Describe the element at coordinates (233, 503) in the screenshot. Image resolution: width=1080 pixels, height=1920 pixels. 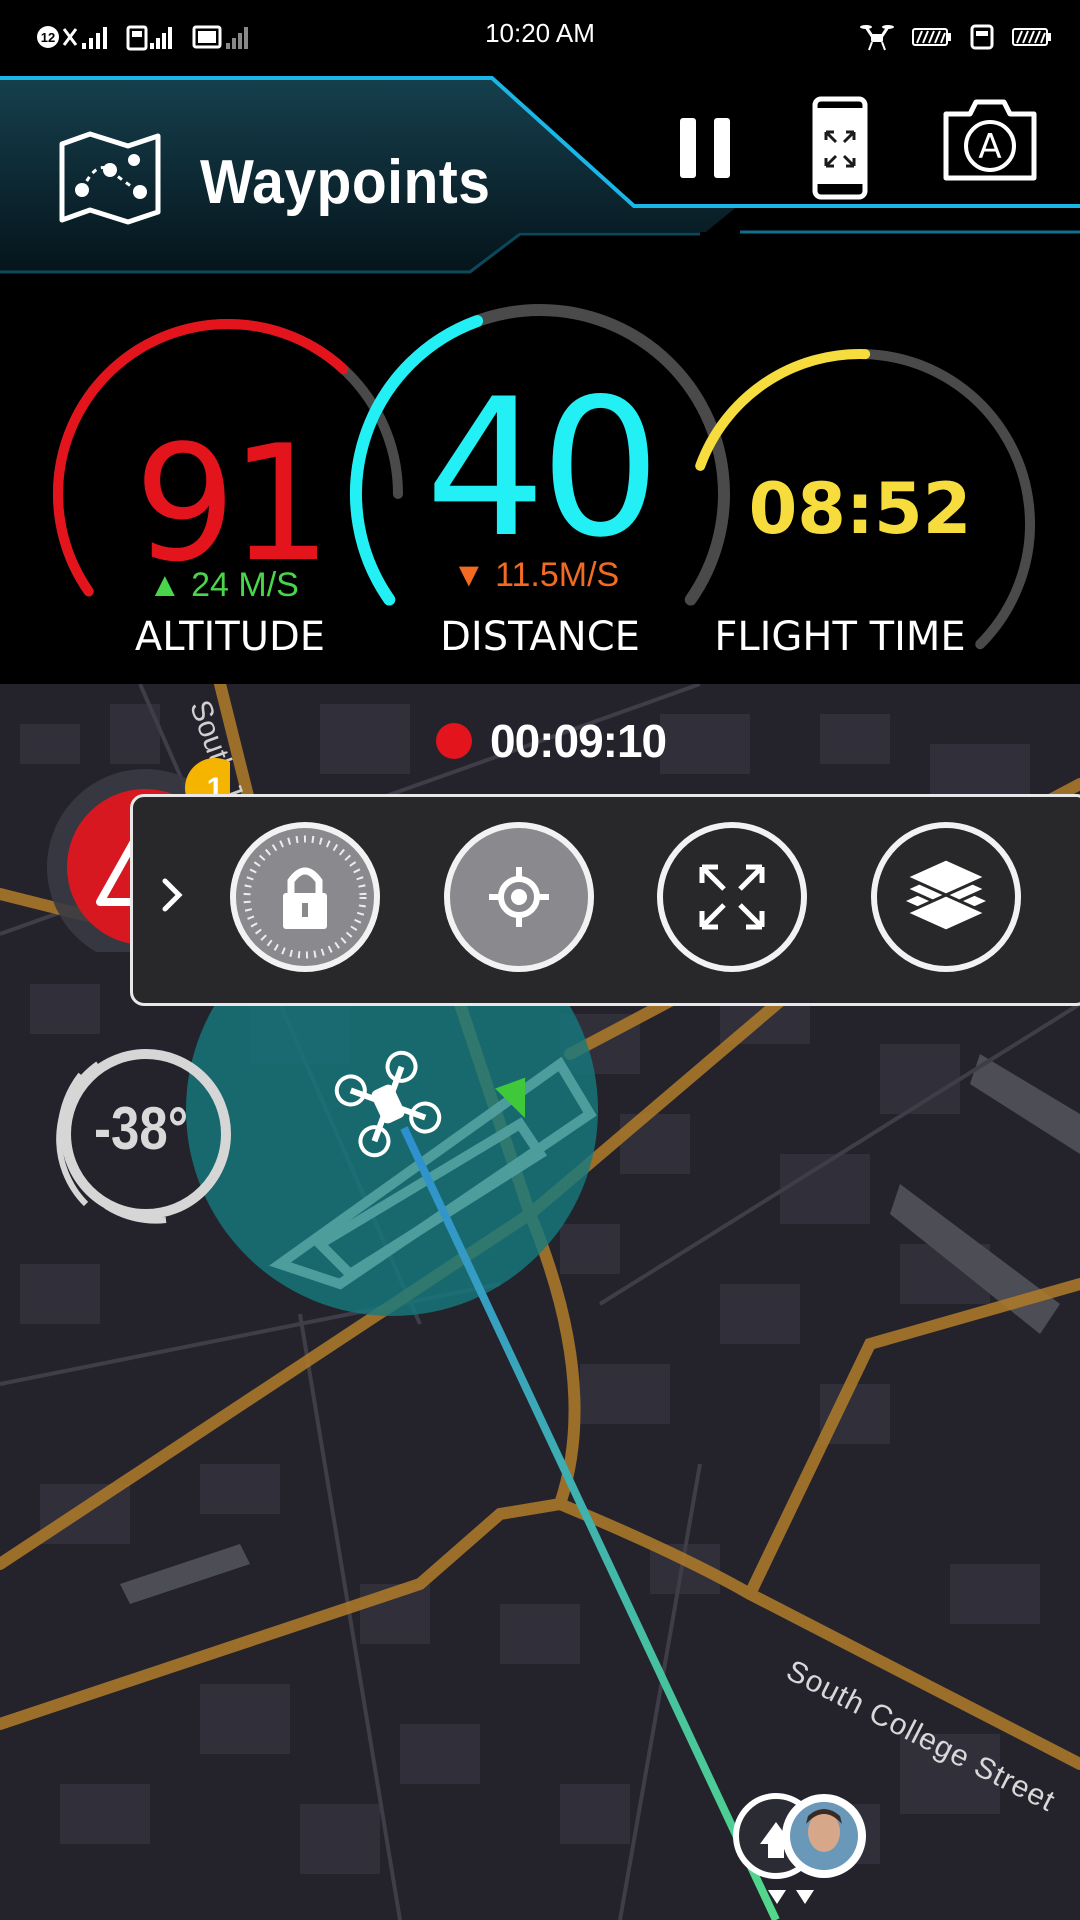
I see `altitude-value: 91` at that location.